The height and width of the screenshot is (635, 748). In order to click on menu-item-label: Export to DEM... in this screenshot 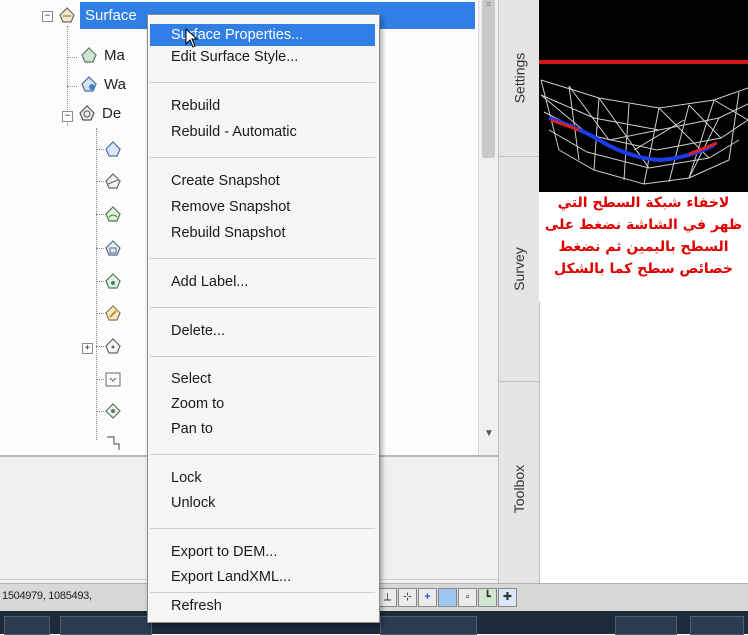, I will do `click(224, 552)`.